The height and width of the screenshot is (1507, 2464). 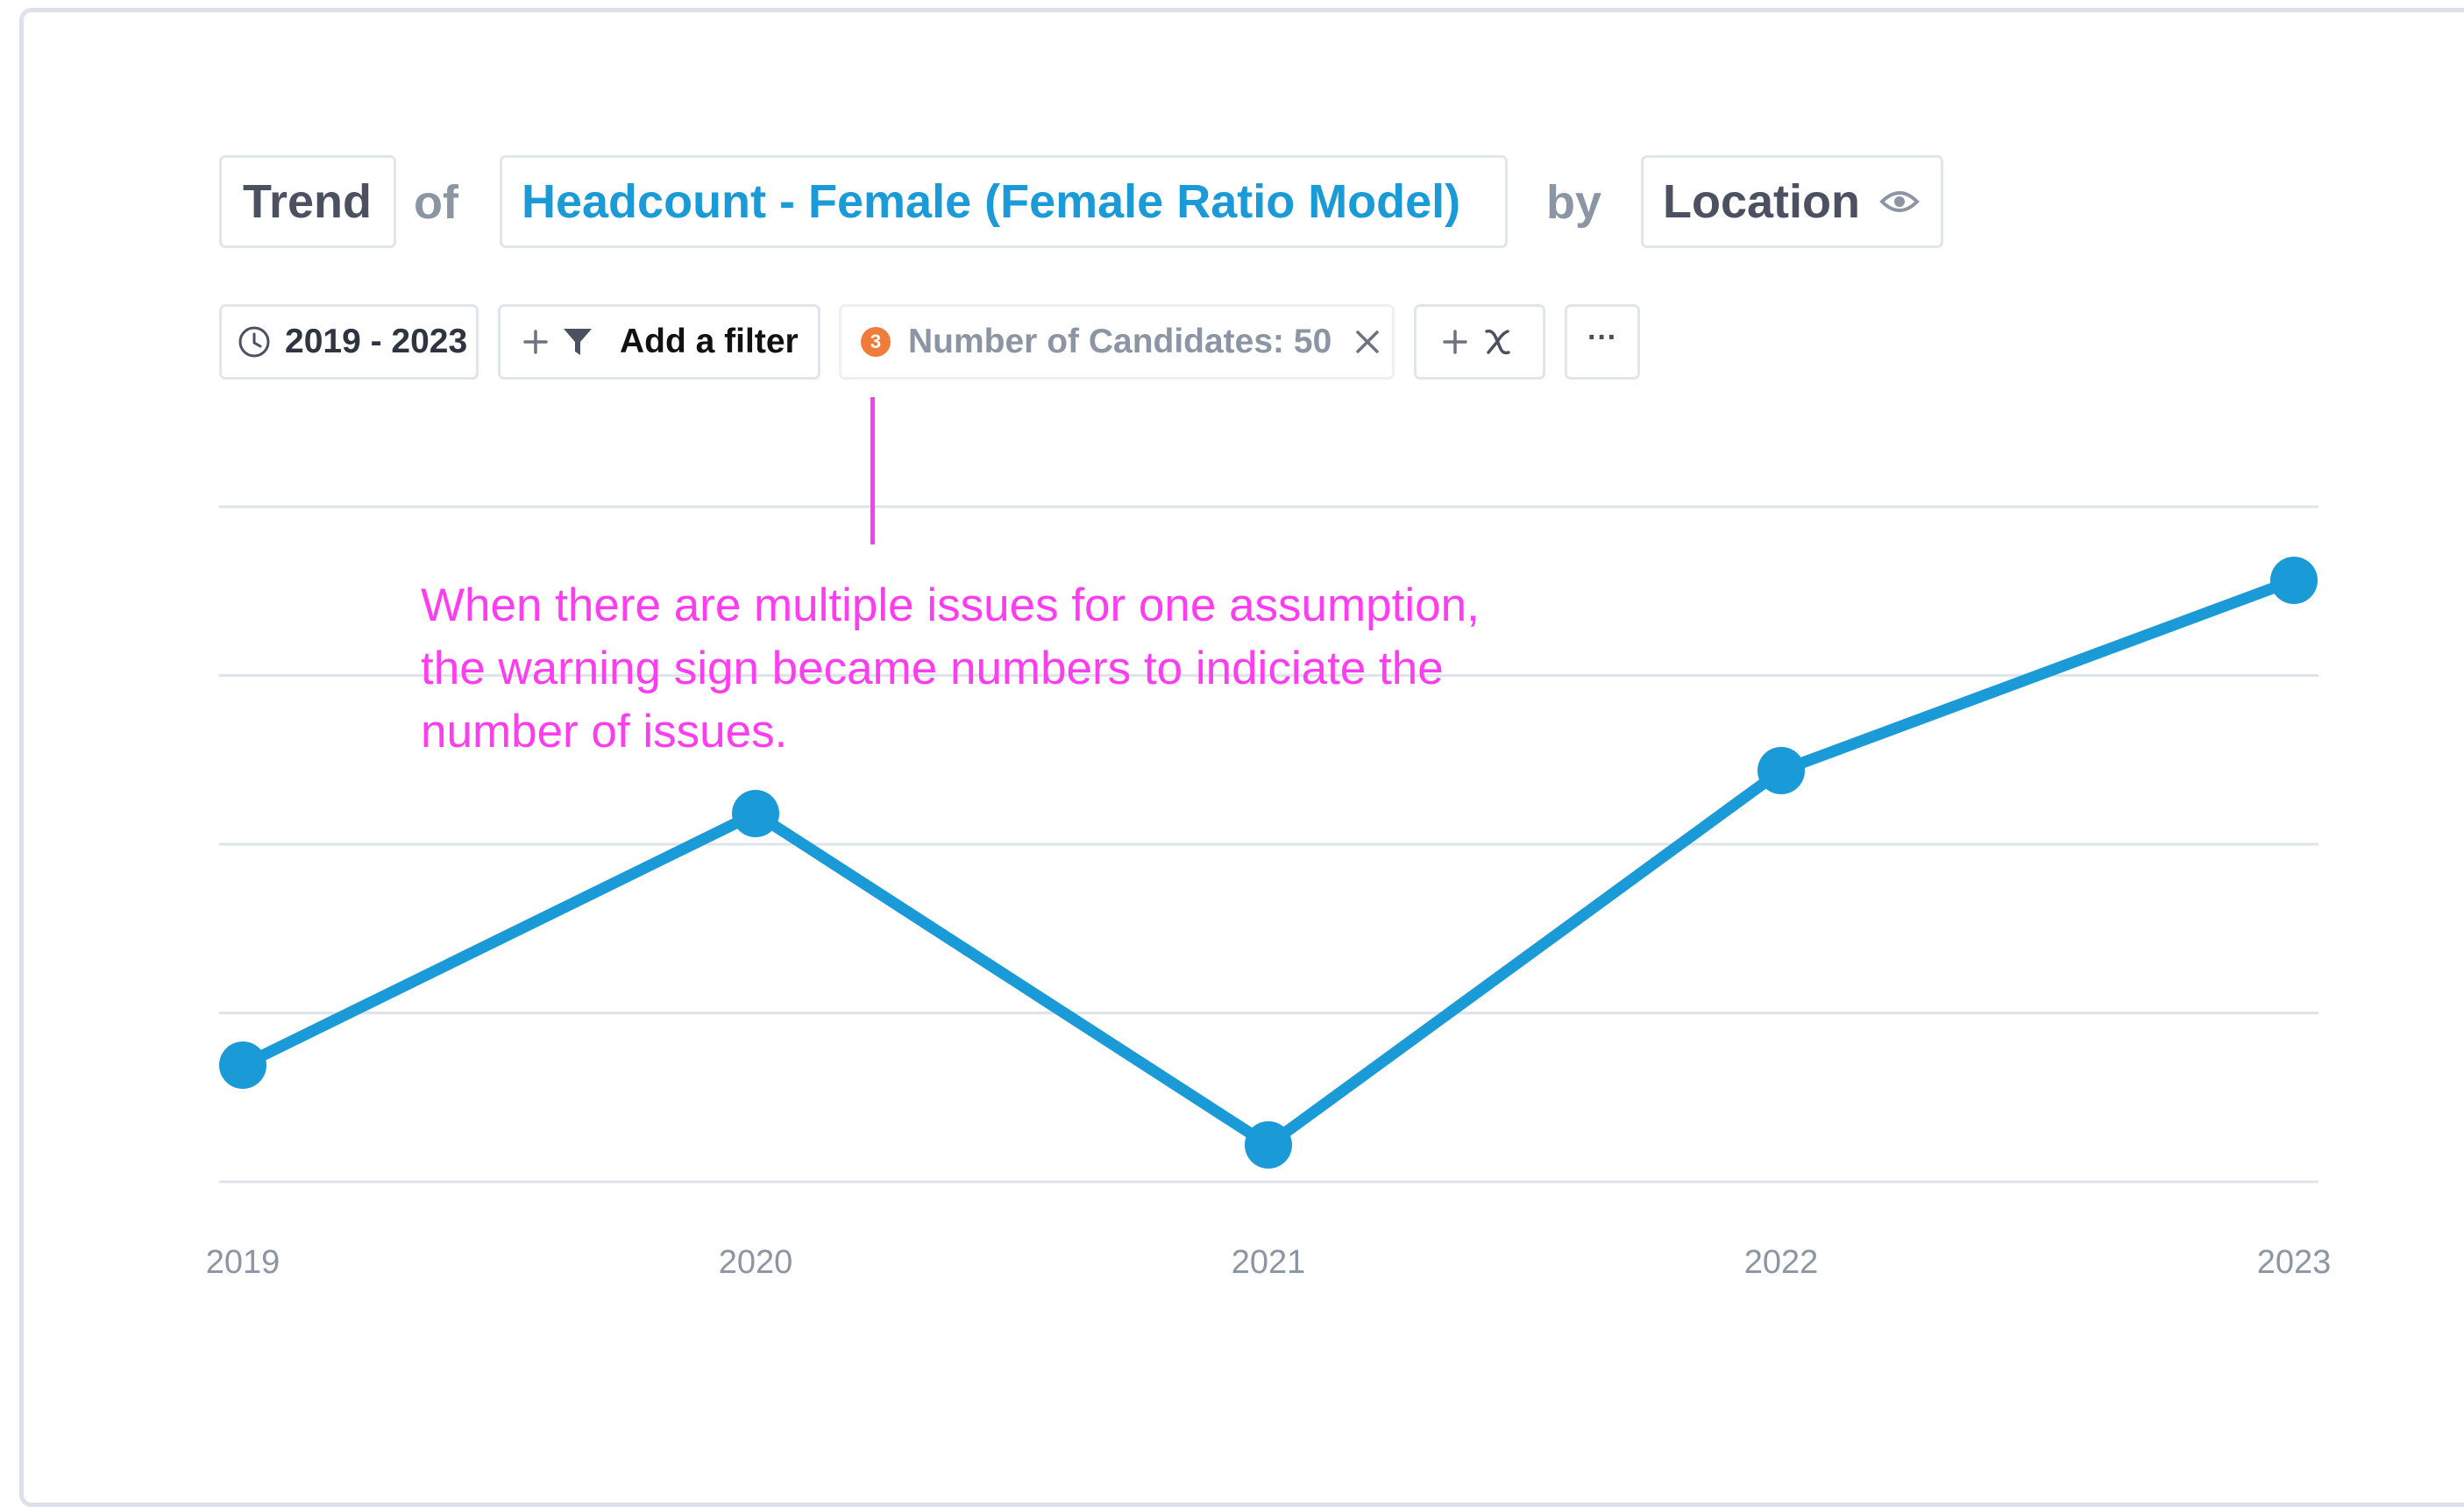 What do you see at coordinates (755, 813) in the screenshot?
I see `data-point-2020` at bounding box center [755, 813].